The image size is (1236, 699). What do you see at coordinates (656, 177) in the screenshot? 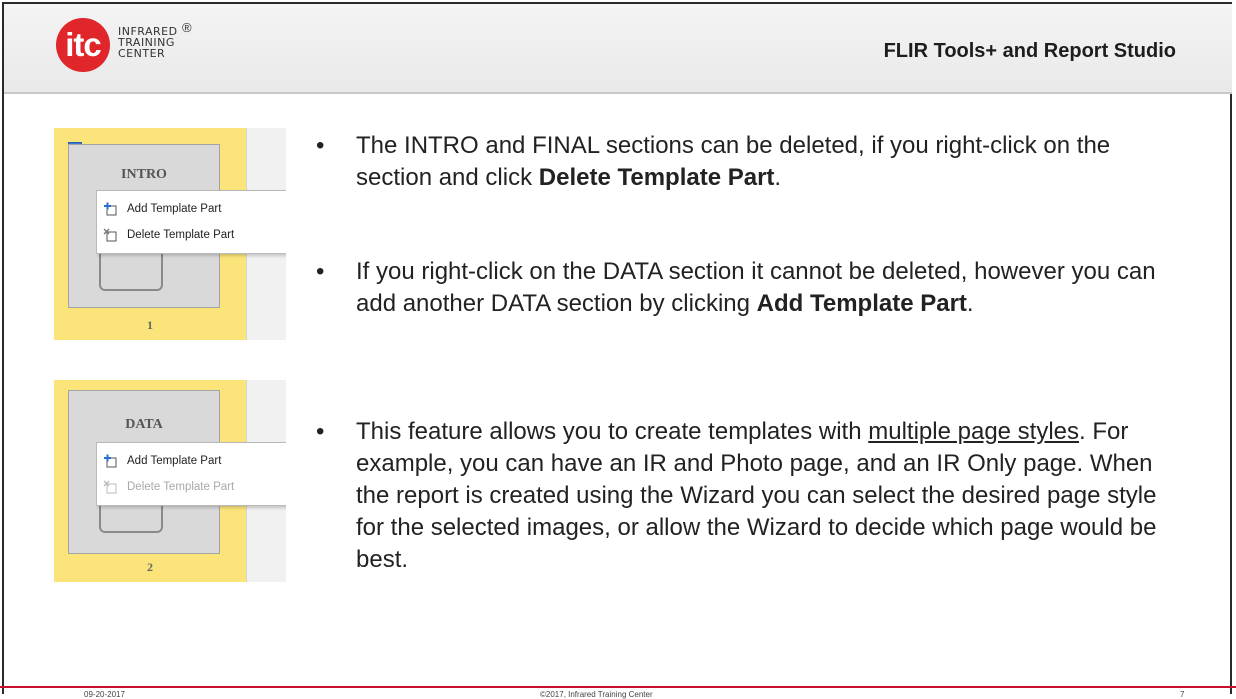
I see `bullet-bold-run: Delete Template Part` at bounding box center [656, 177].